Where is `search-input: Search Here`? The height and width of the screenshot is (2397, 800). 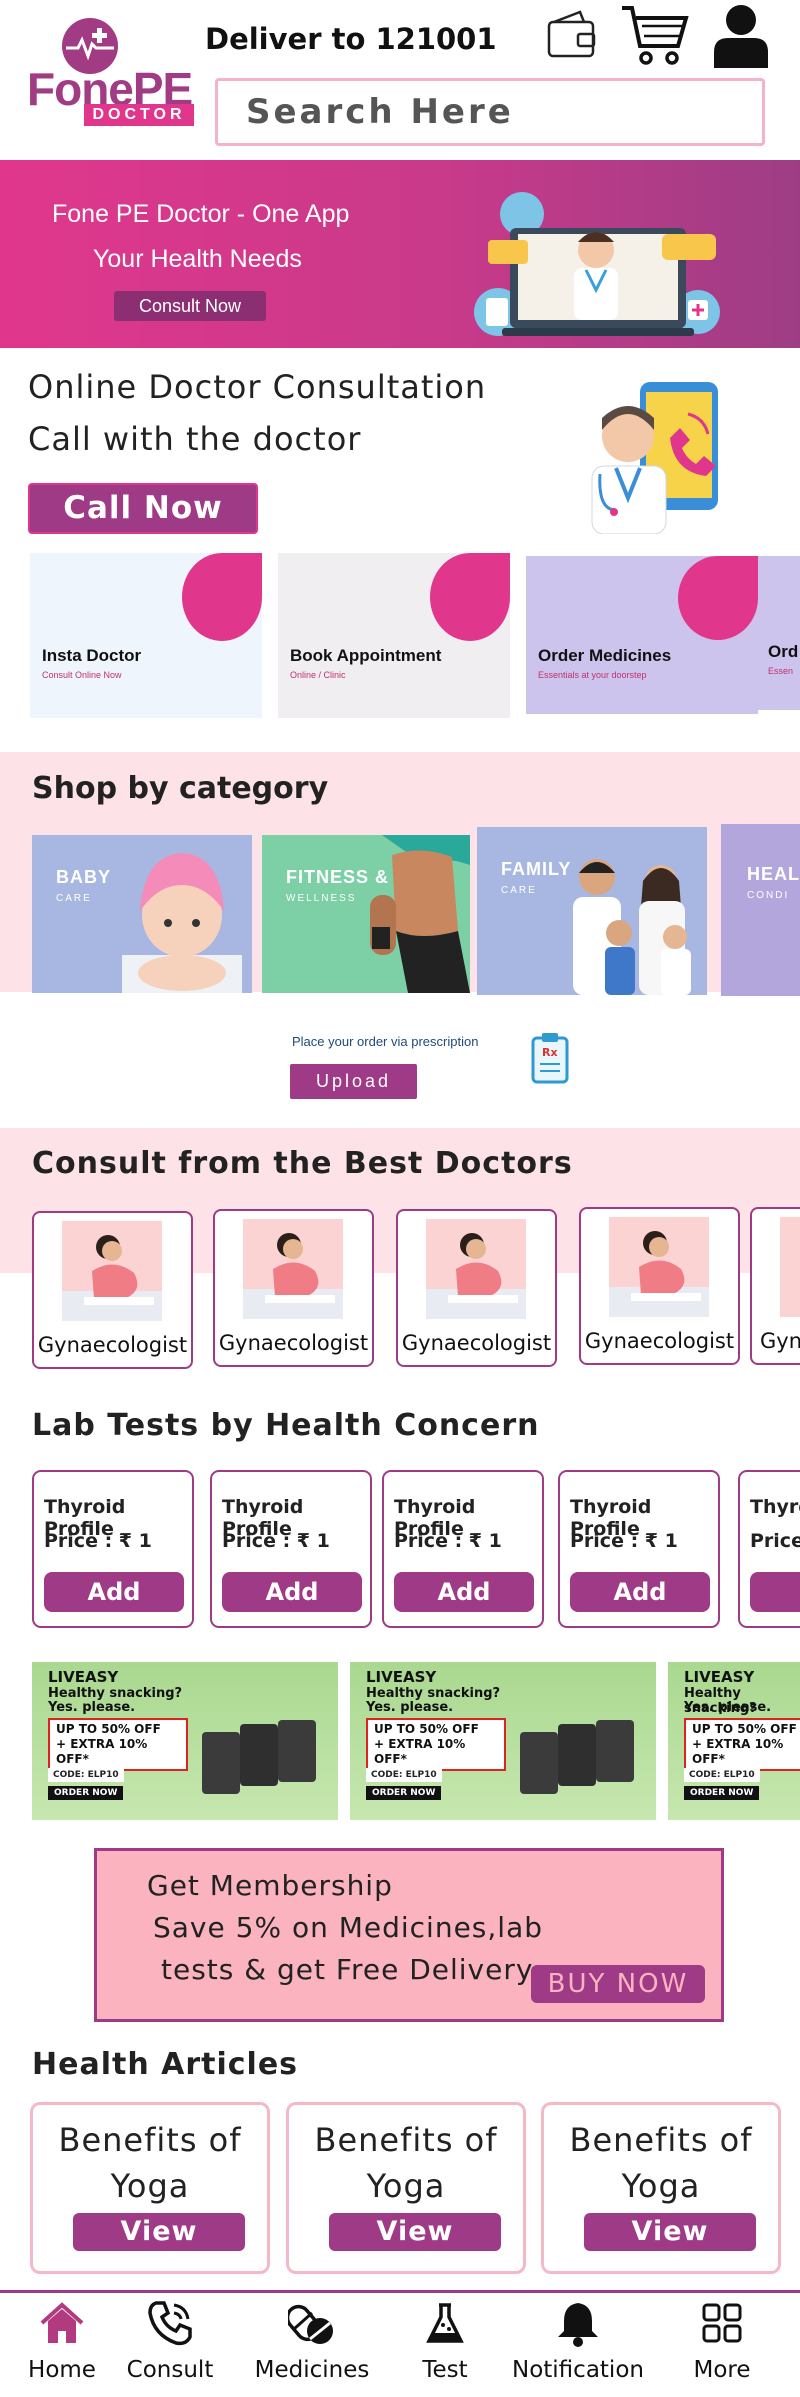 search-input: Search Here is located at coordinates (490, 112).